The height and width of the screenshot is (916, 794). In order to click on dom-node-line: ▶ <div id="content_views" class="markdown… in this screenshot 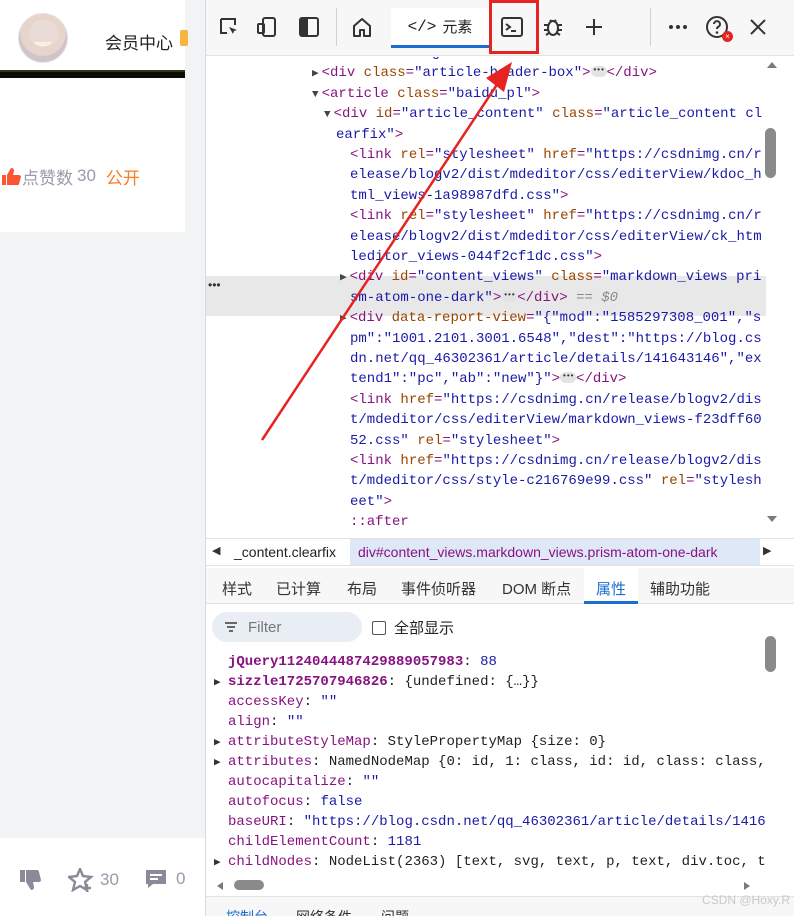, I will do `click(550, 277)`.